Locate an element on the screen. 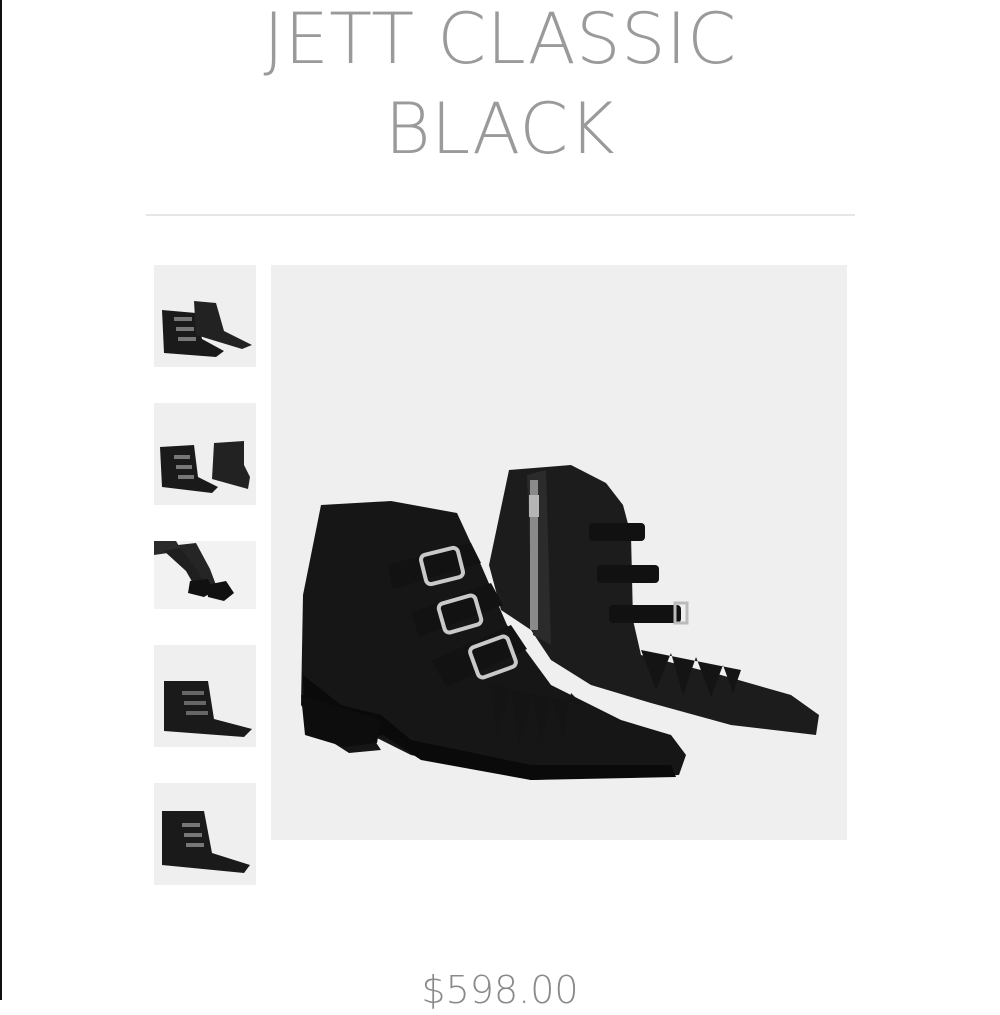 This screenshot has width=1000, height=1015. boot-pair-angle-thumbnail-image is located at coordinates (205, 454).